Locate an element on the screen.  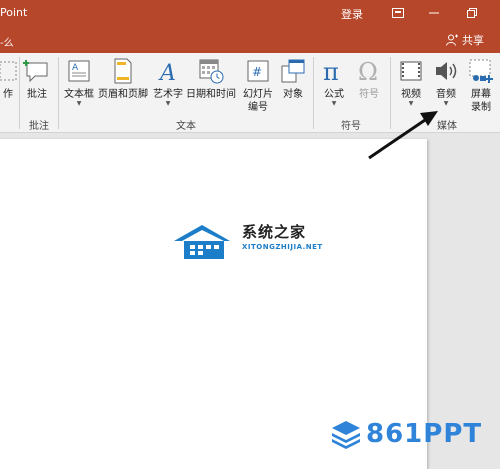
equation-button: π 公式 ▼ is located at coordinates (334, 82).